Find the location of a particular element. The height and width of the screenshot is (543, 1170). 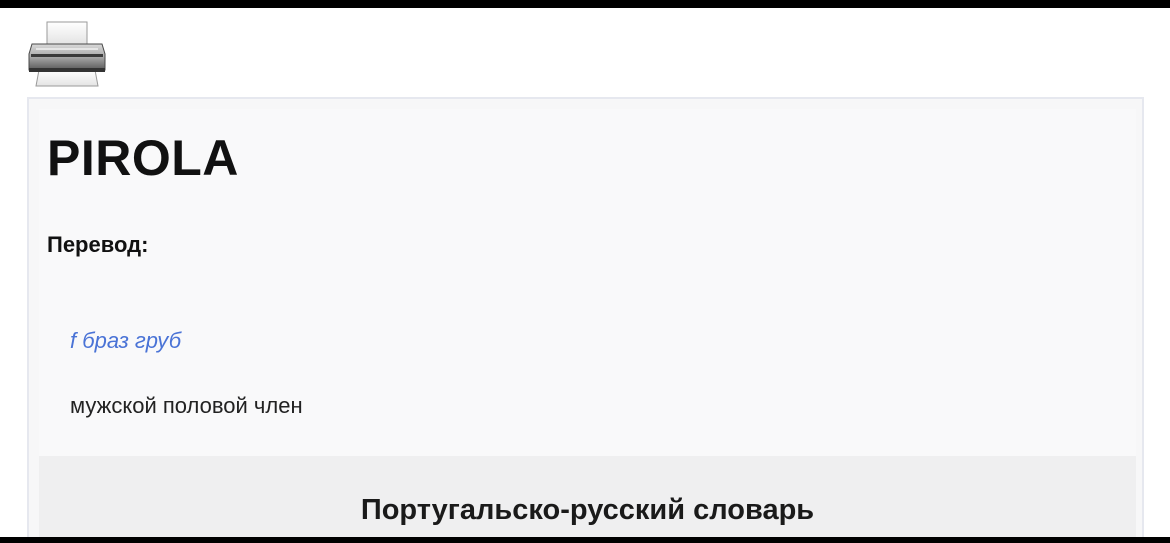

dictionary-title: Португальско-русский словарь is located at coordinates (587, 510).